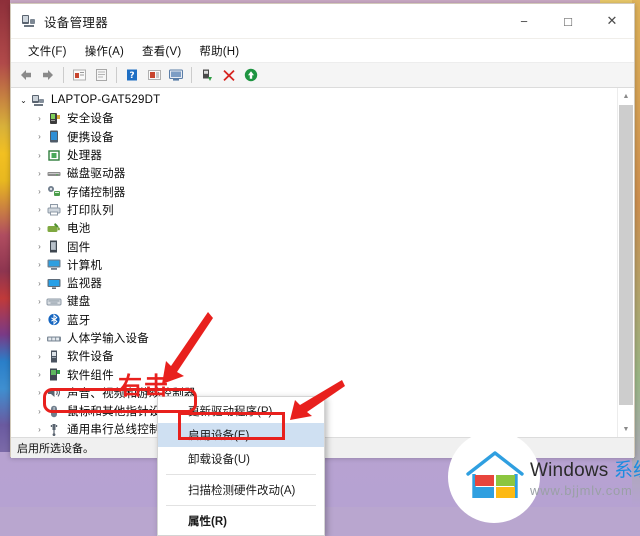  What do you see at coordinates (108, 339) in the screenshot?
I see `tree-item-label: 人体学输入设备` at bounding box center [108, 339].